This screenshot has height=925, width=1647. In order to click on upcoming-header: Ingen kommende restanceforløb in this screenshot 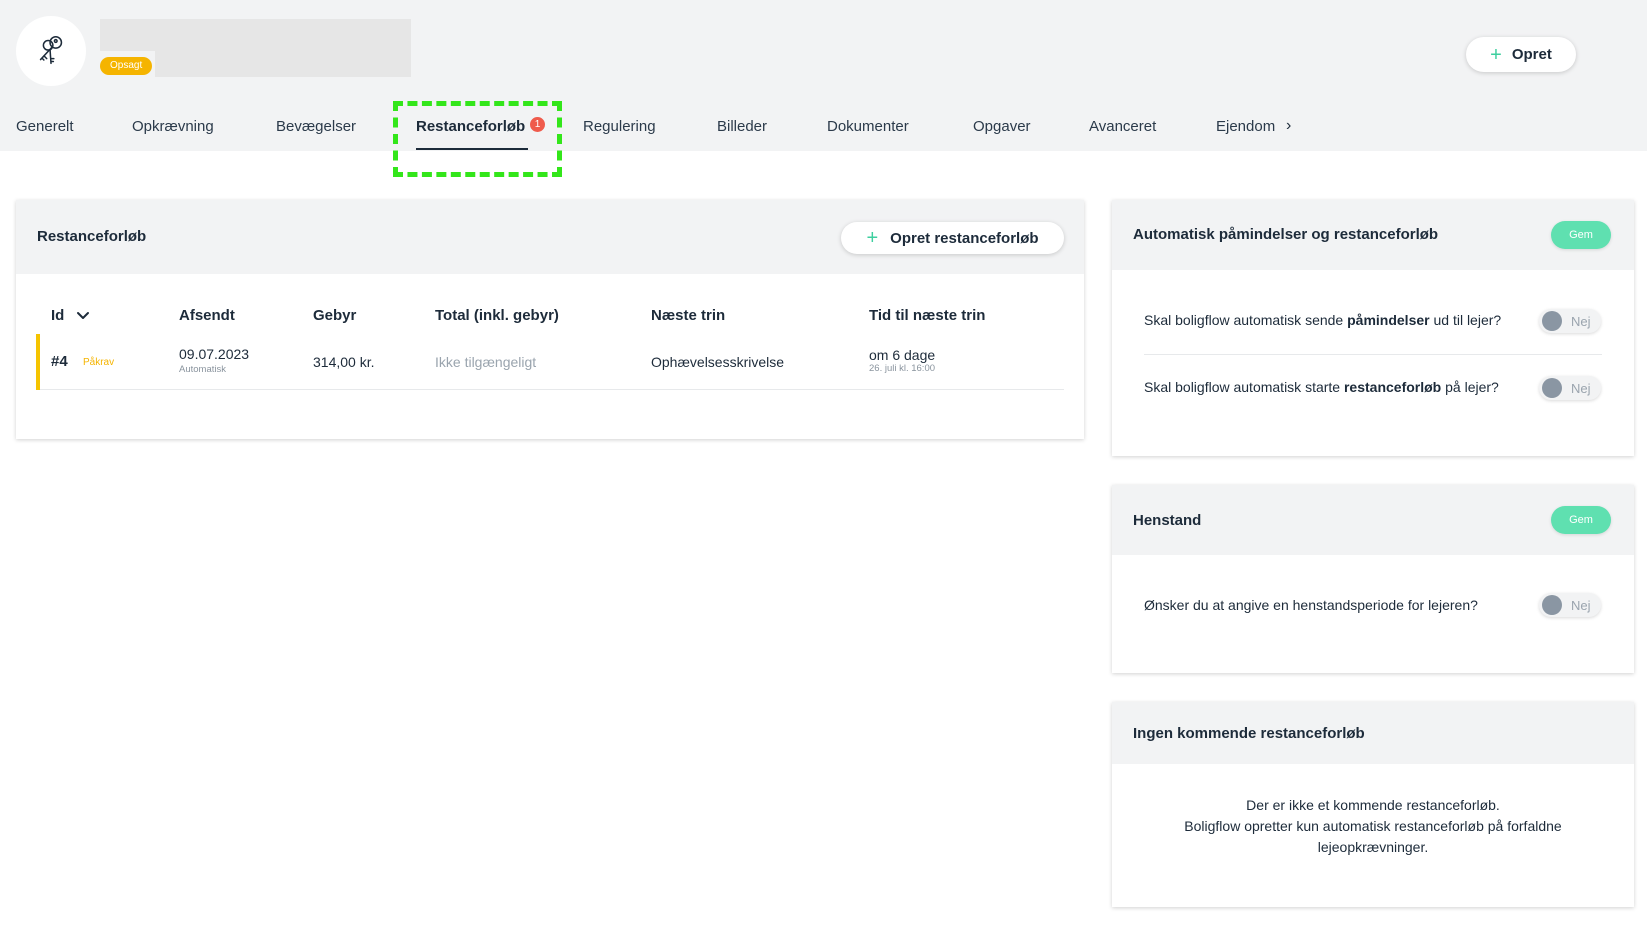, I will do `click(1373, 733)`.